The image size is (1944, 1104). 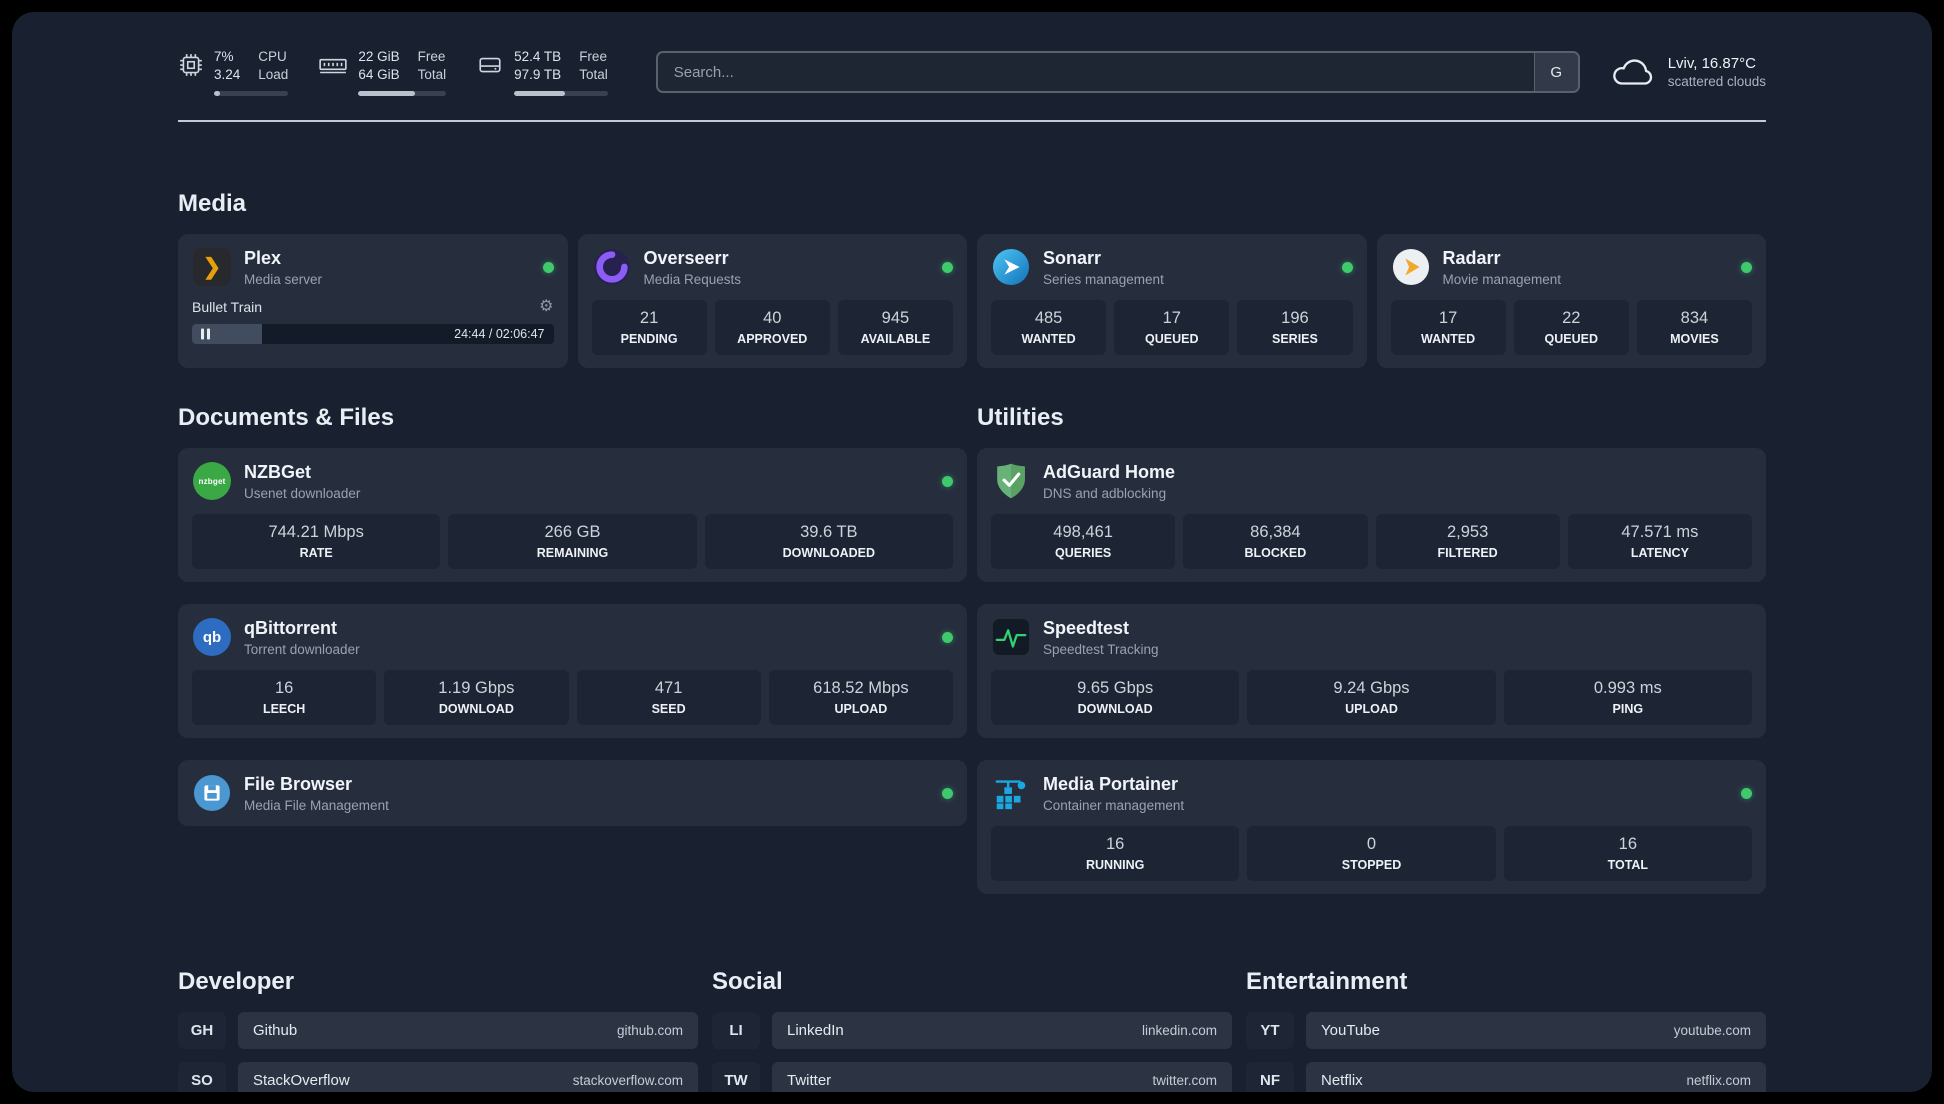 I want to click on filebrowser-icon, so click(x=212, y=793).